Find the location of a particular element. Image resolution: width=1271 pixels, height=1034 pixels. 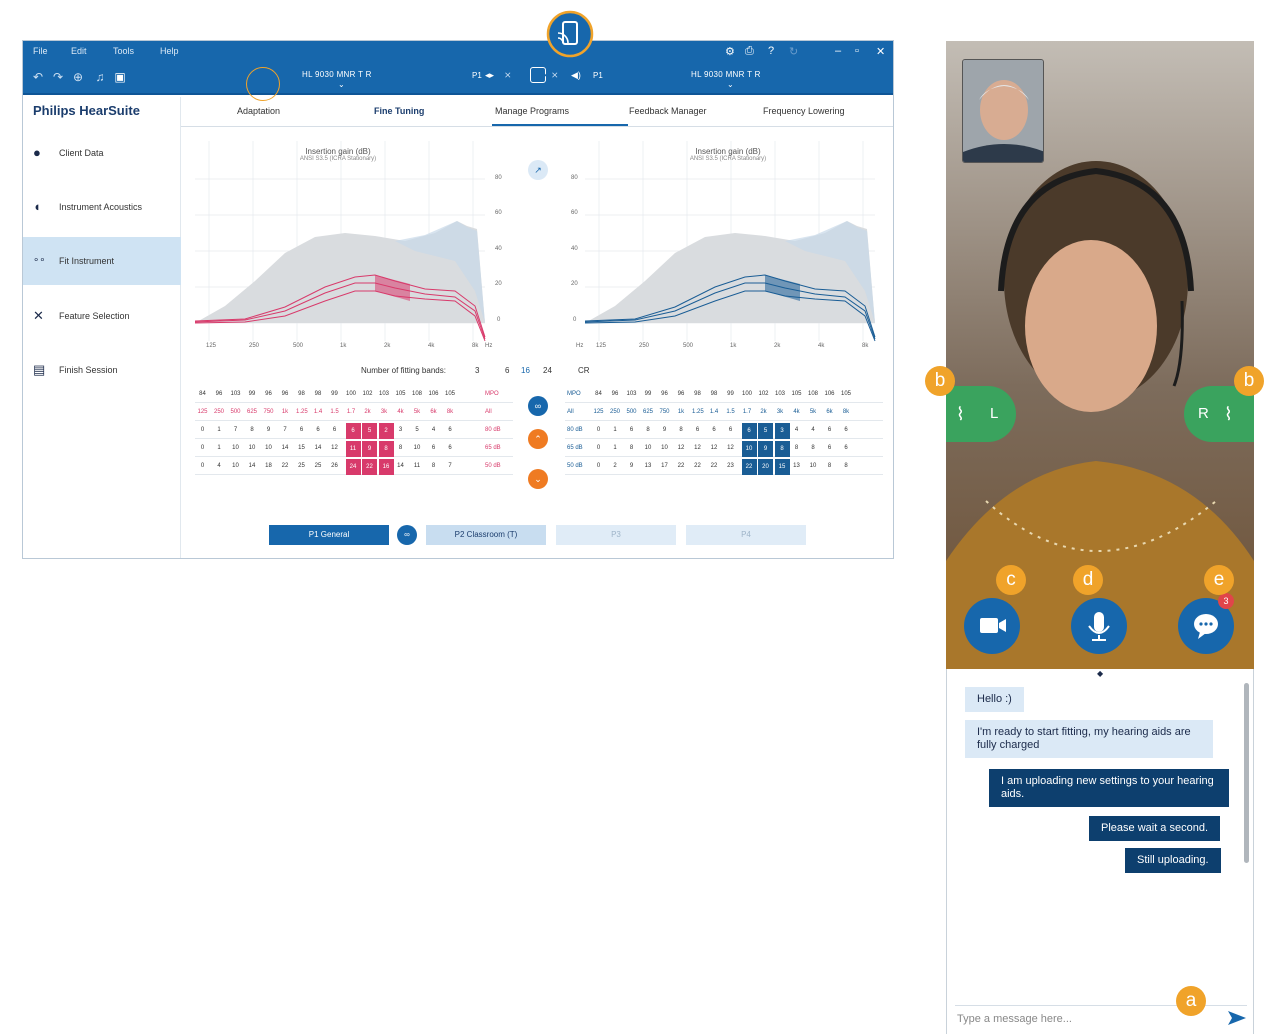

tab-fine-tuning: Fine Tuning is located at coordinates (399, 111).